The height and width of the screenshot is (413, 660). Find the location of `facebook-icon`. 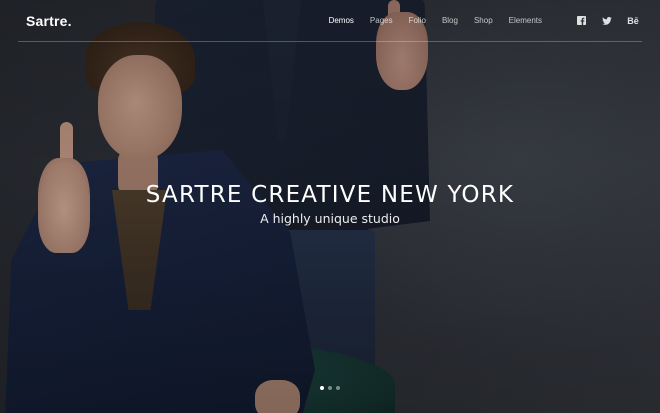

facebook-icon is located at coordinates (581, 21).